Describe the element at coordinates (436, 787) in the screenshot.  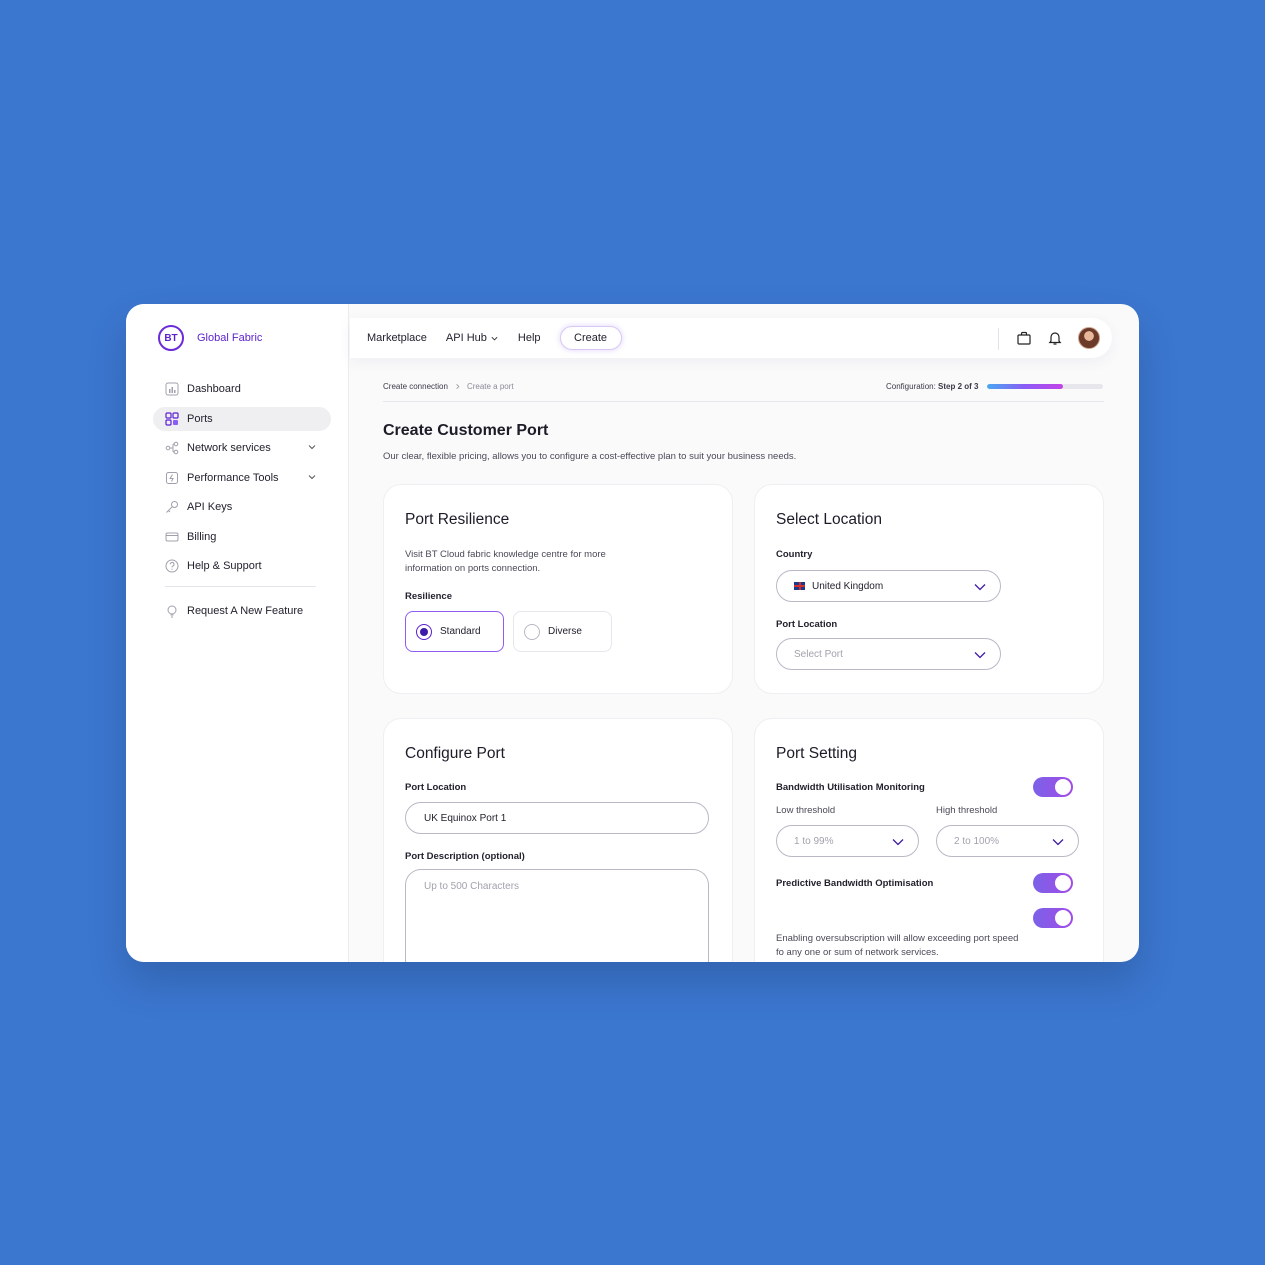
I see `config-port-location-label: Port Location` at that location.